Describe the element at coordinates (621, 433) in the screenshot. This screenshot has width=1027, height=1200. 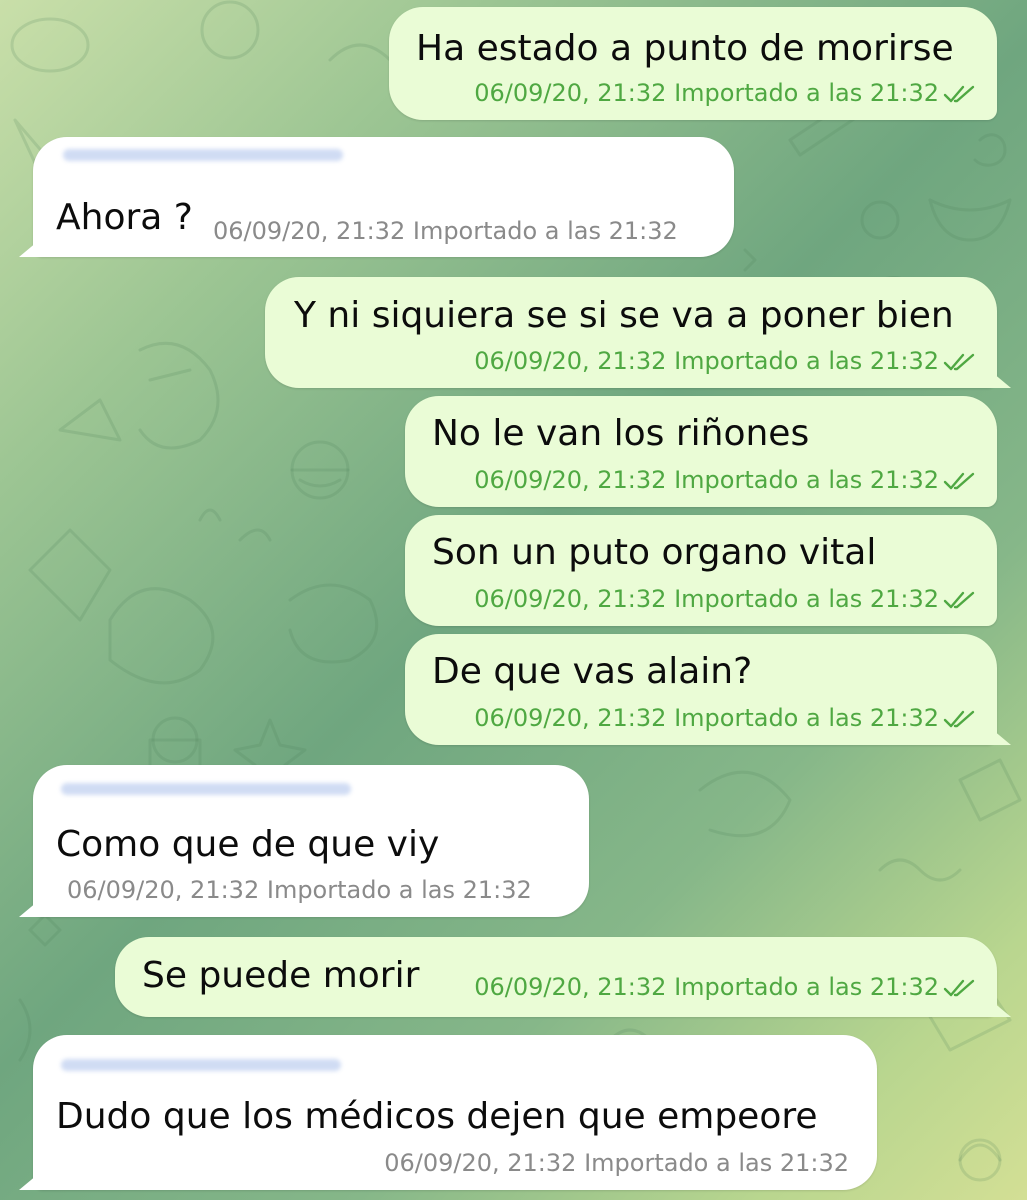
I see `message-text: No le van los riñones` at that location.